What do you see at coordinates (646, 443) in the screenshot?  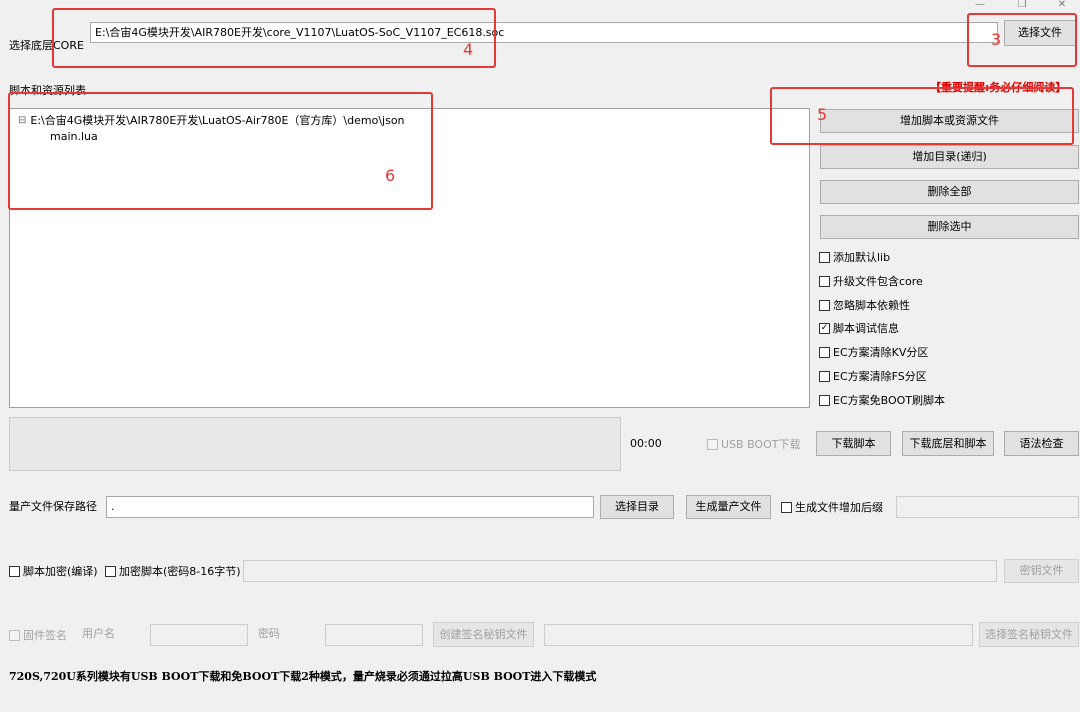 I see `timer-text: 00:00` at bounding box center [646, 443].